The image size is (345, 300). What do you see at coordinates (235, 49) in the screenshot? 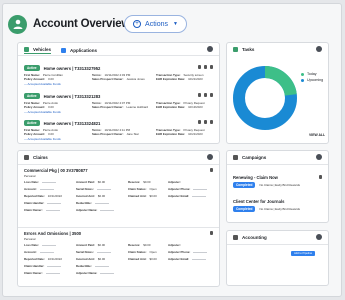
I see `tasks-icon` at bounding box center [235, 49].